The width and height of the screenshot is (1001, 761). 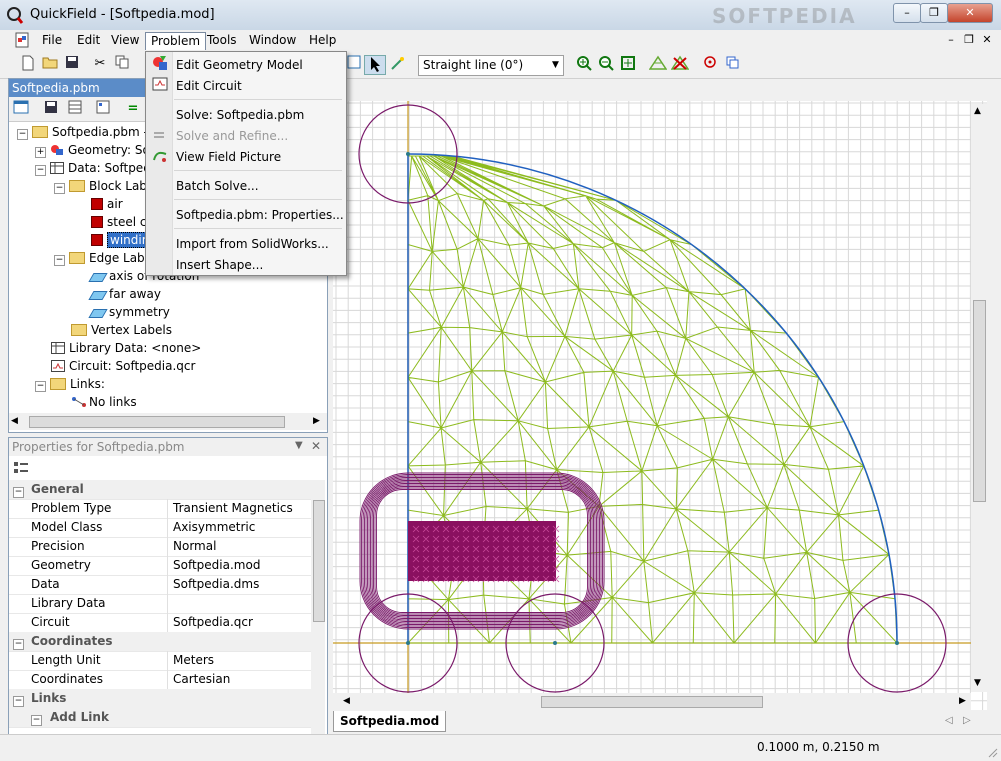 I want to click on tree-save-icon, so click(x=51, y=109).